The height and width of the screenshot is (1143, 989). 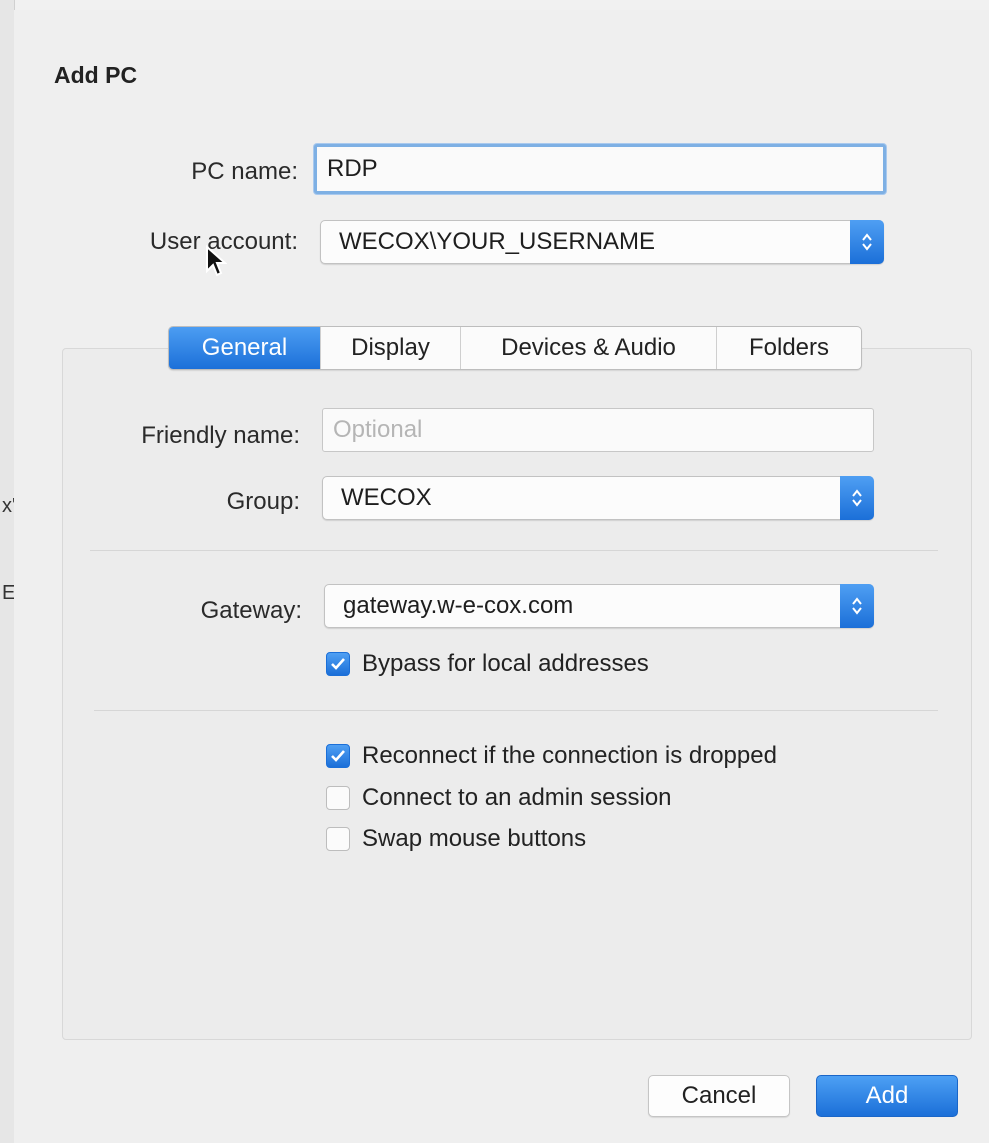 What do you see at coordinates (245, 348) in the screenshot?
I see `tab-general: General` at bounding box center [245, 348].